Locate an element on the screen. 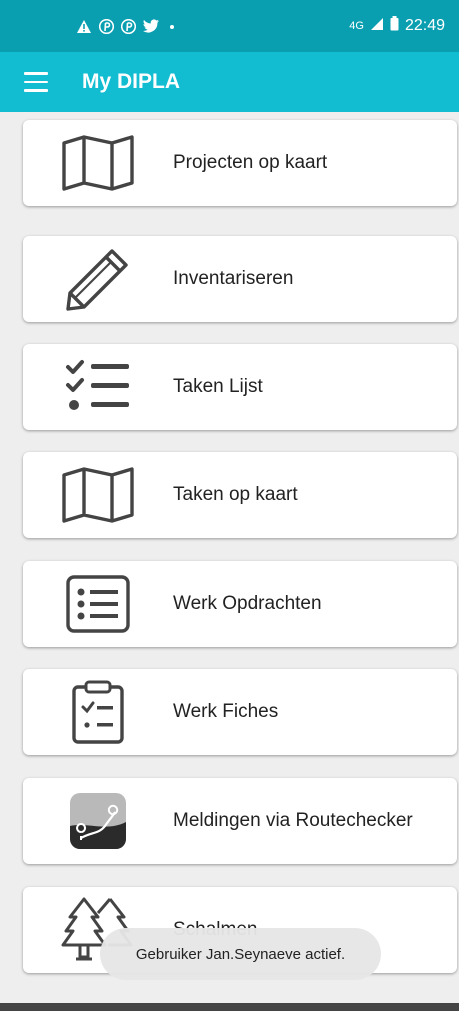  menu-item-meldingen-via-routechecker: Meldingen via Routechecker is located at coordinates (240, 821).